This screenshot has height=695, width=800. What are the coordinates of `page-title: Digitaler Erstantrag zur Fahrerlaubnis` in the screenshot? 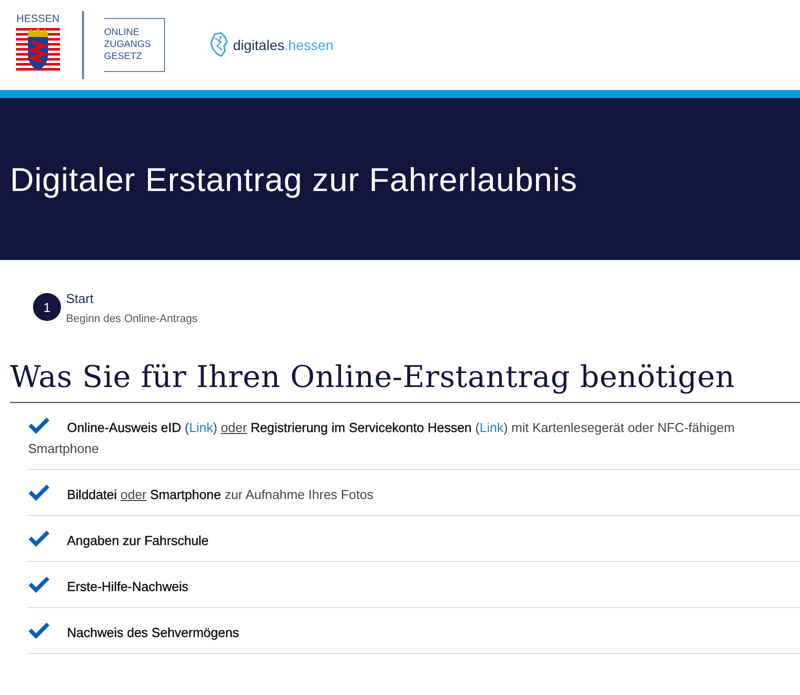 It's located at (294, 179).